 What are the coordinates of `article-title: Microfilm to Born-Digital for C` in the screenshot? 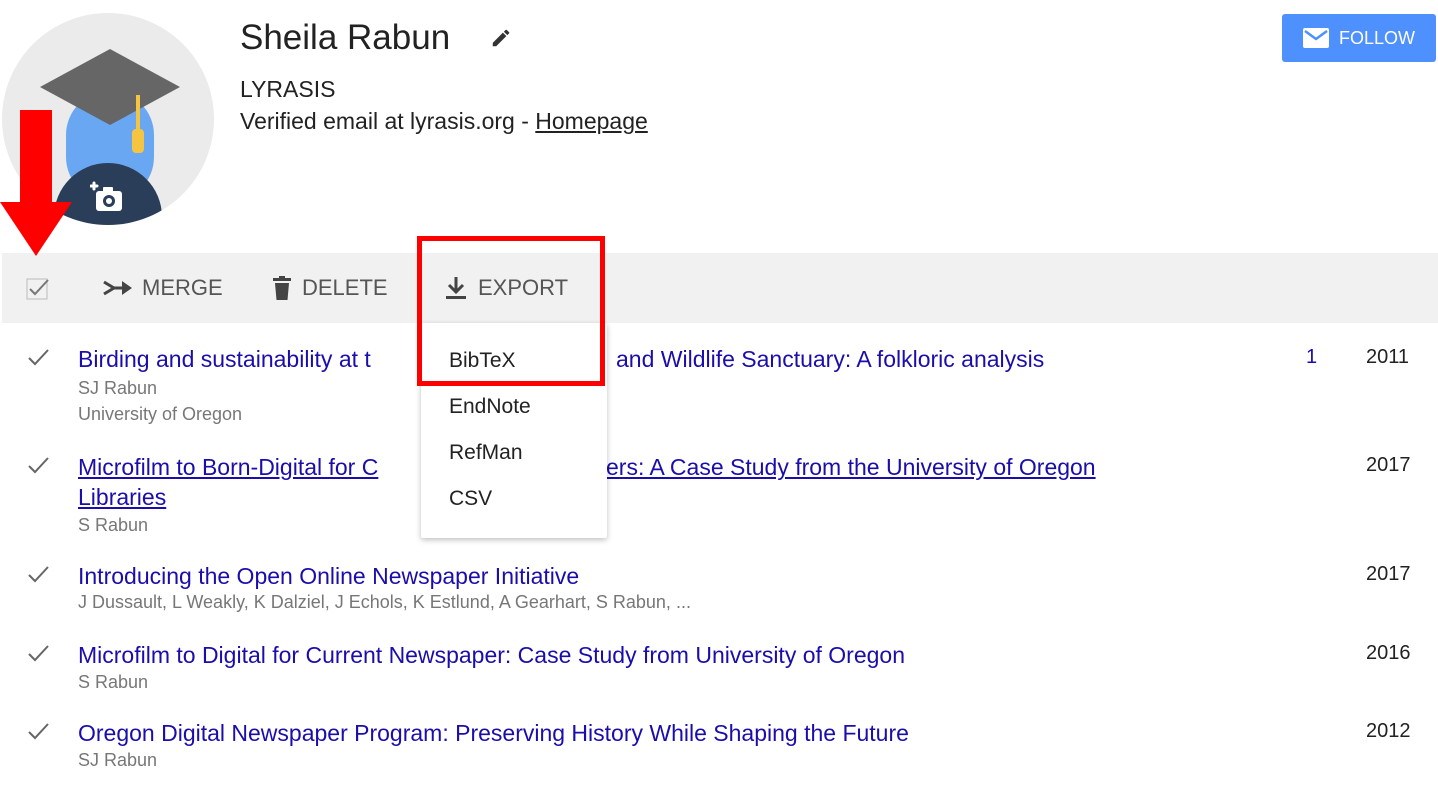 It's located at (228, 467).